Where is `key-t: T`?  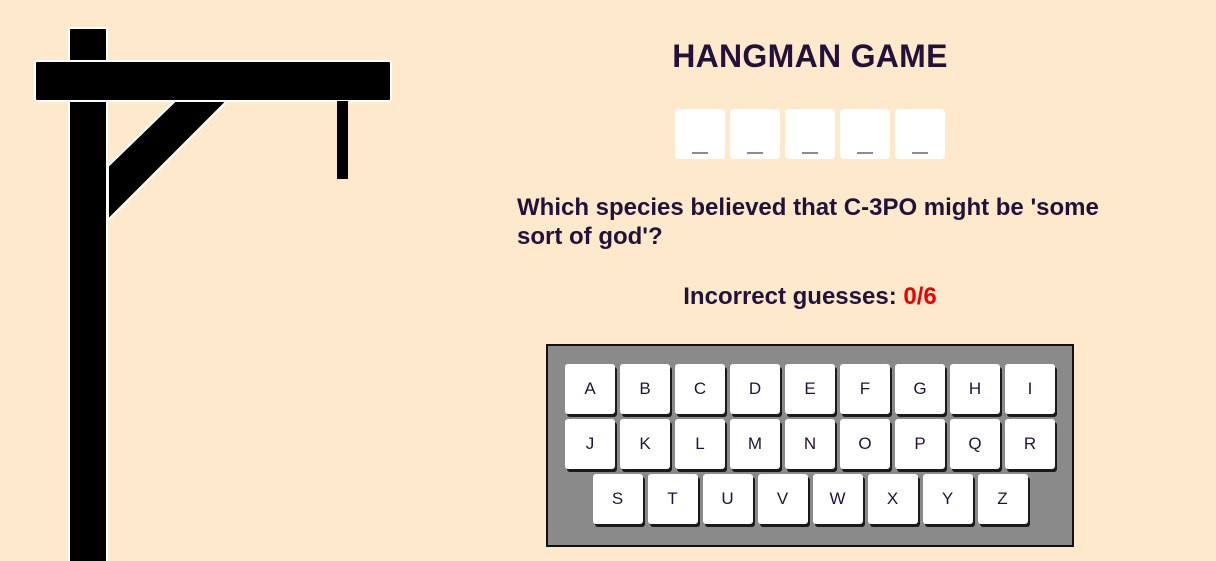
key-t: T is located at coordinates (672, 499).